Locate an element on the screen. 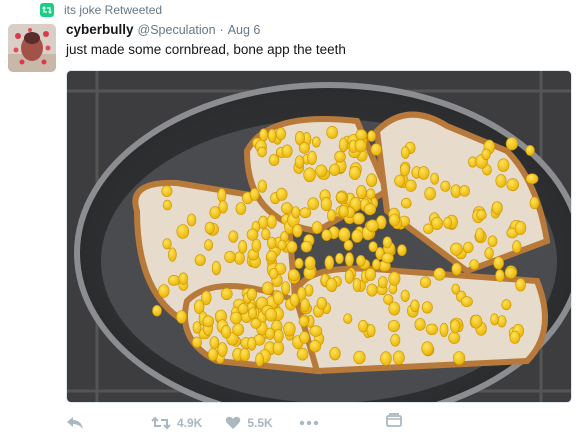  direct-message-button is located at coordinates (394, 422).